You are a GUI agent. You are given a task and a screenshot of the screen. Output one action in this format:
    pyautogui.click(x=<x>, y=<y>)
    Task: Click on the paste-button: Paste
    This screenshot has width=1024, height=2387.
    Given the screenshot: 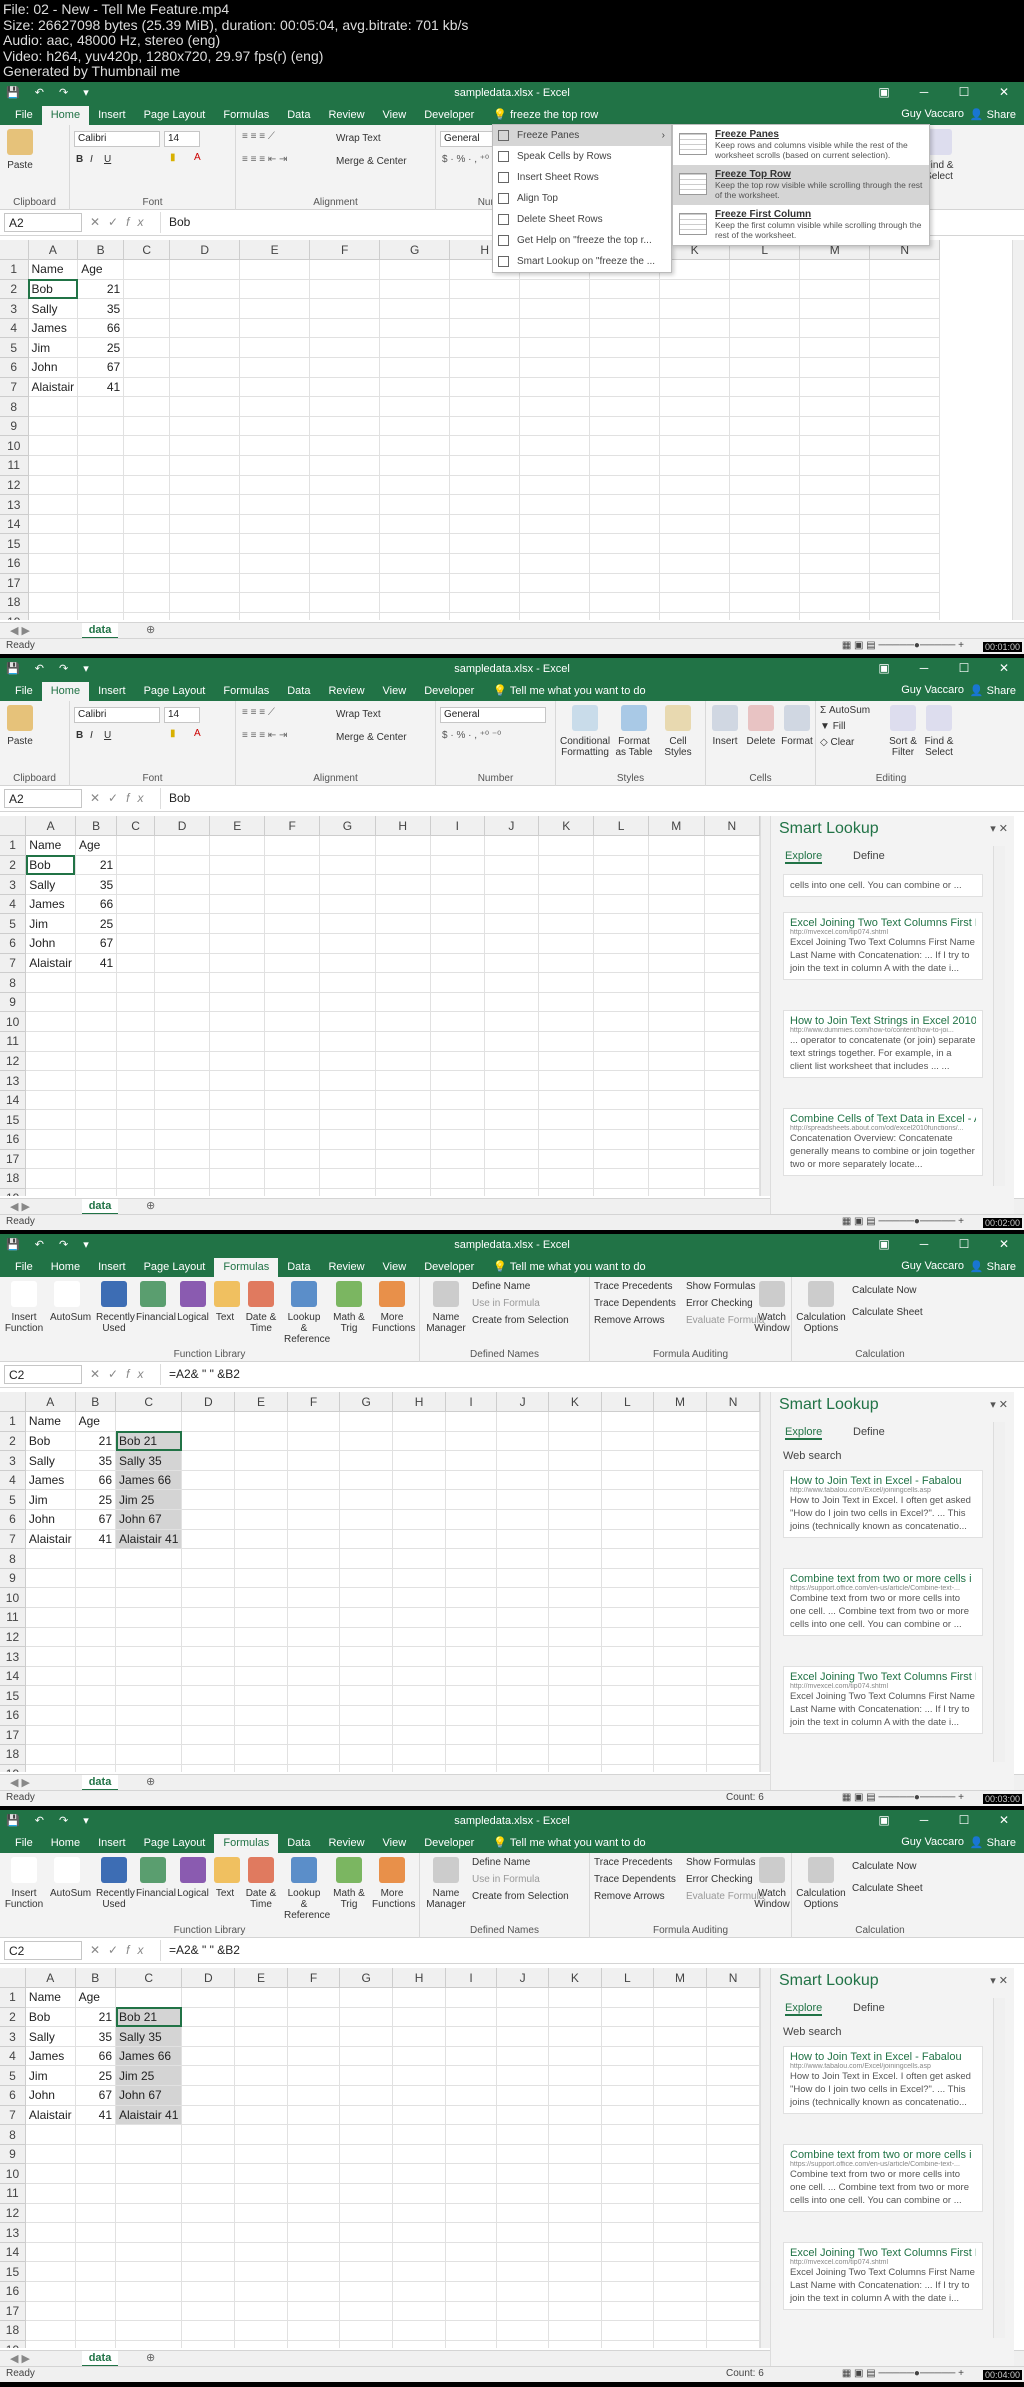 What is the action you would take?
    pyautogui.click(x=20, y=150)
    